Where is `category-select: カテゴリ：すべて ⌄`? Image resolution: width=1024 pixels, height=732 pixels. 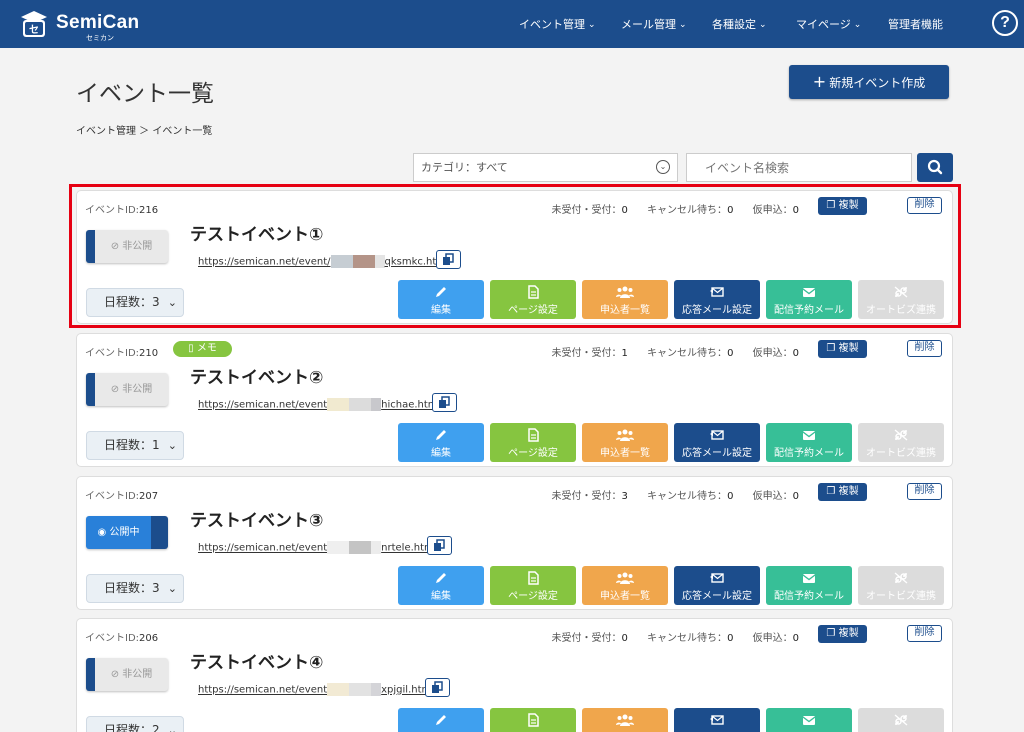 category-select: カテゴリ：すべて ⌄ is located at coordinates (545, 167).